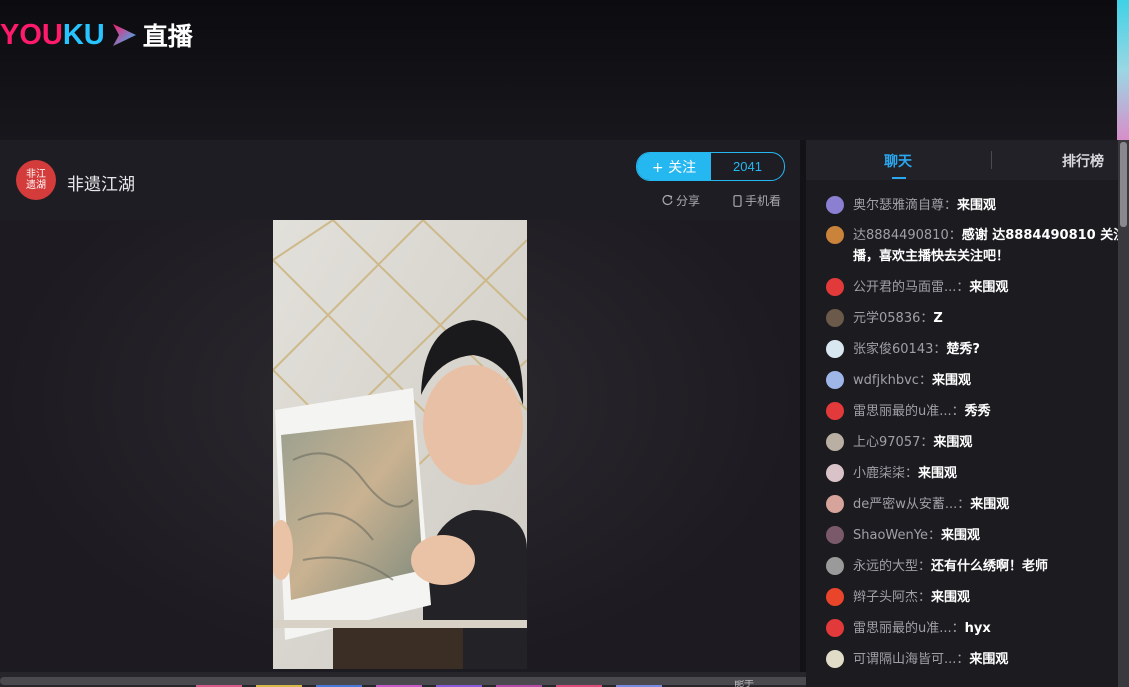 The image size is (1129, 687). I want to click on chat-scrollbar-thumb, so click(1123, 184).